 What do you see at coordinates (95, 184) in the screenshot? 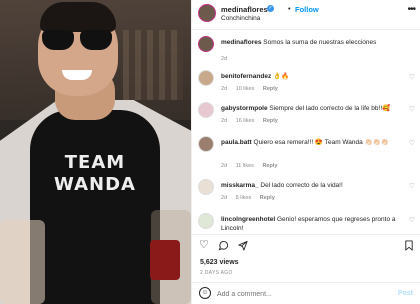
I see `shirt-line-2: WANDA` at bounding box center [95, 184].